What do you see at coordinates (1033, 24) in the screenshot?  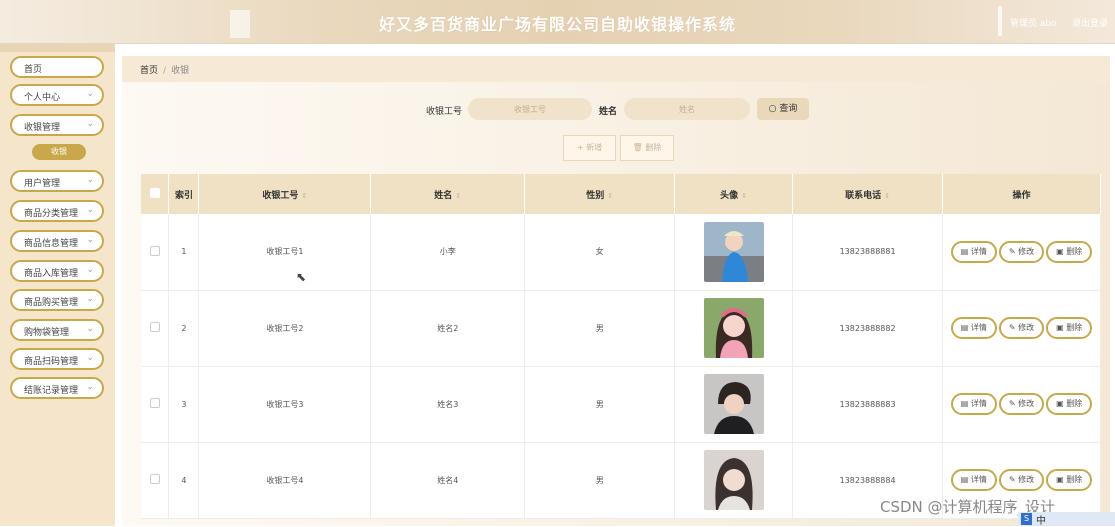 I see `current-user: 管理员 abo` at bounding box center [1033, 24].